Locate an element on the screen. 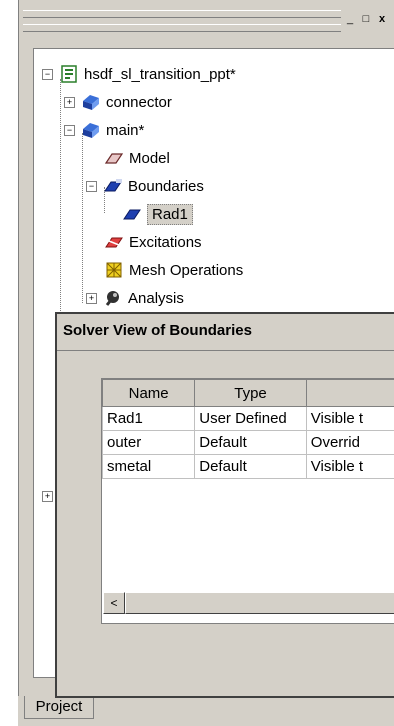 This screenshot has height=726, width=394. tree-item-rad1: Rad1 is located at coordinates (157, 214).